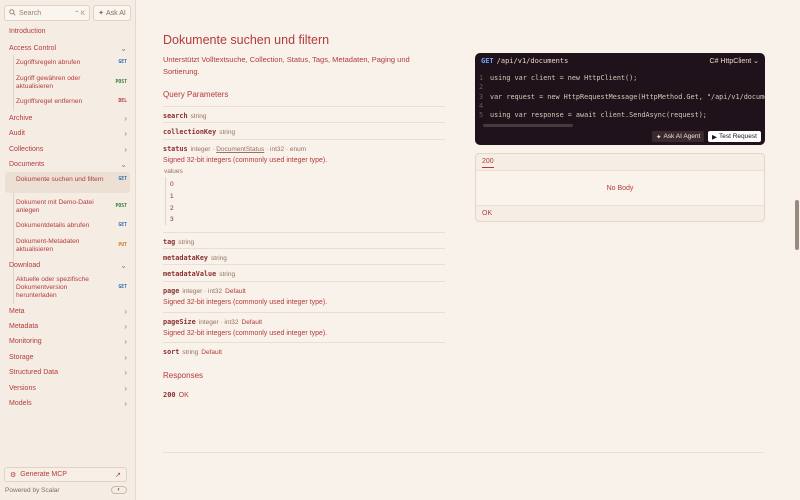 The height and width of the screenshot is (500, 800). I want to click on sidebar-item-introduction: Introduction, so click(65, 31).